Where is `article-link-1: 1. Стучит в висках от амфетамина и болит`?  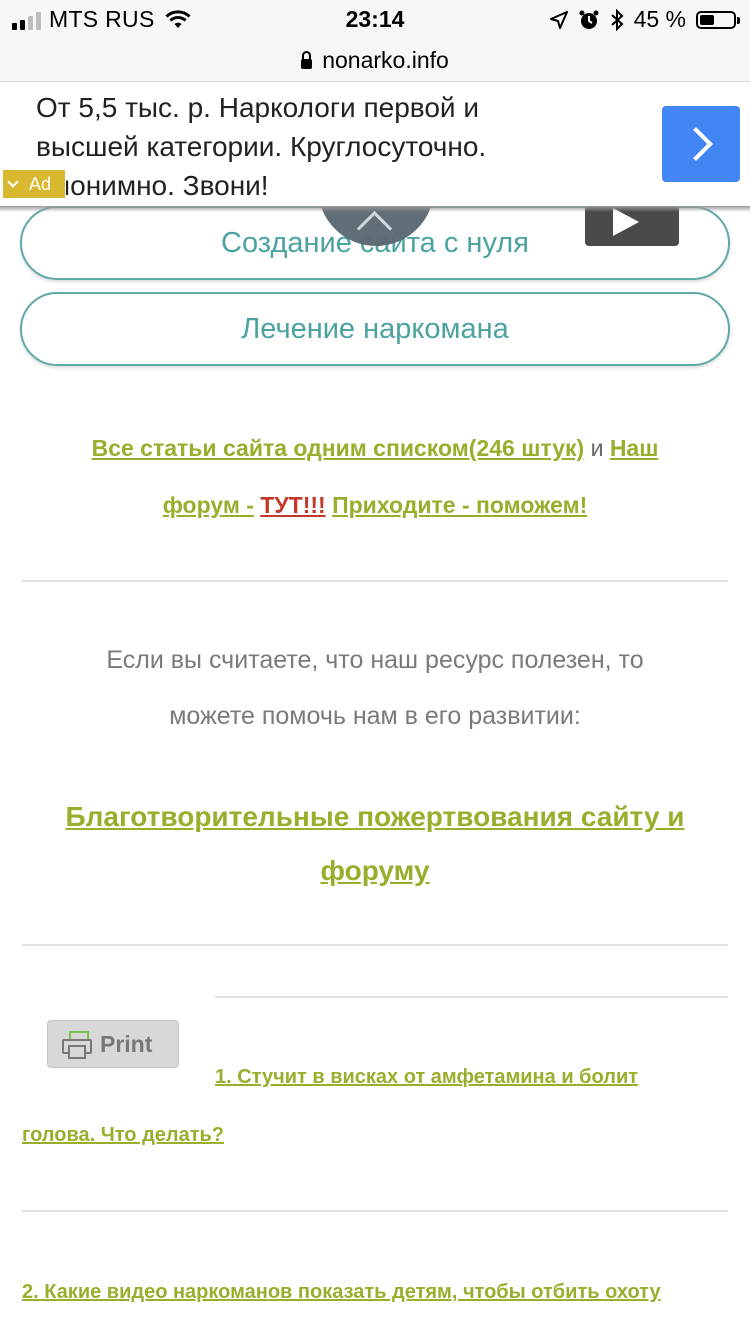
article-link-1: 1. Стучит в висках от амфетамина и болит is located at coordinates (426, 1077).